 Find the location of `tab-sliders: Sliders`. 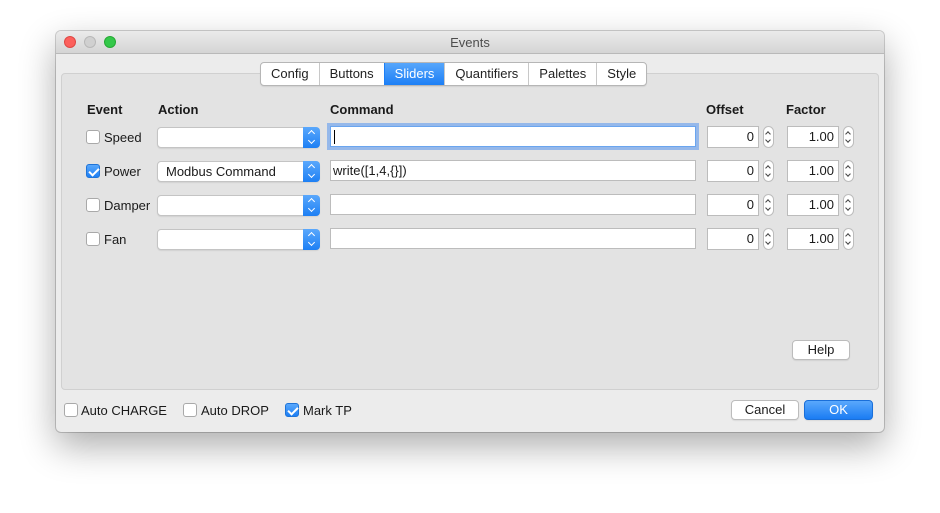

tab-sliders: Sliders is located at coordinates (414, 74).